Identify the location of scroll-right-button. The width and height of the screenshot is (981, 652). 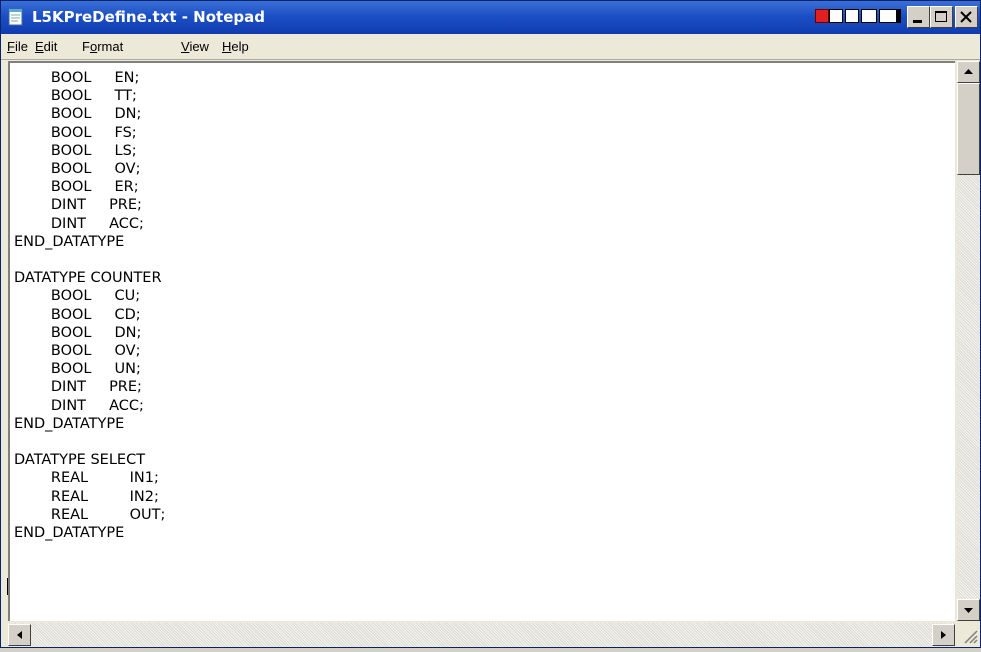
(943, 635).